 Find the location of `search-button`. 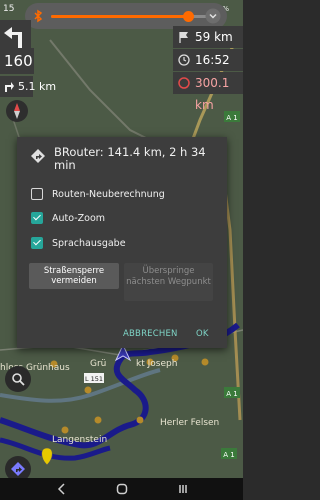

search-button is located at coordinates (18, 379).